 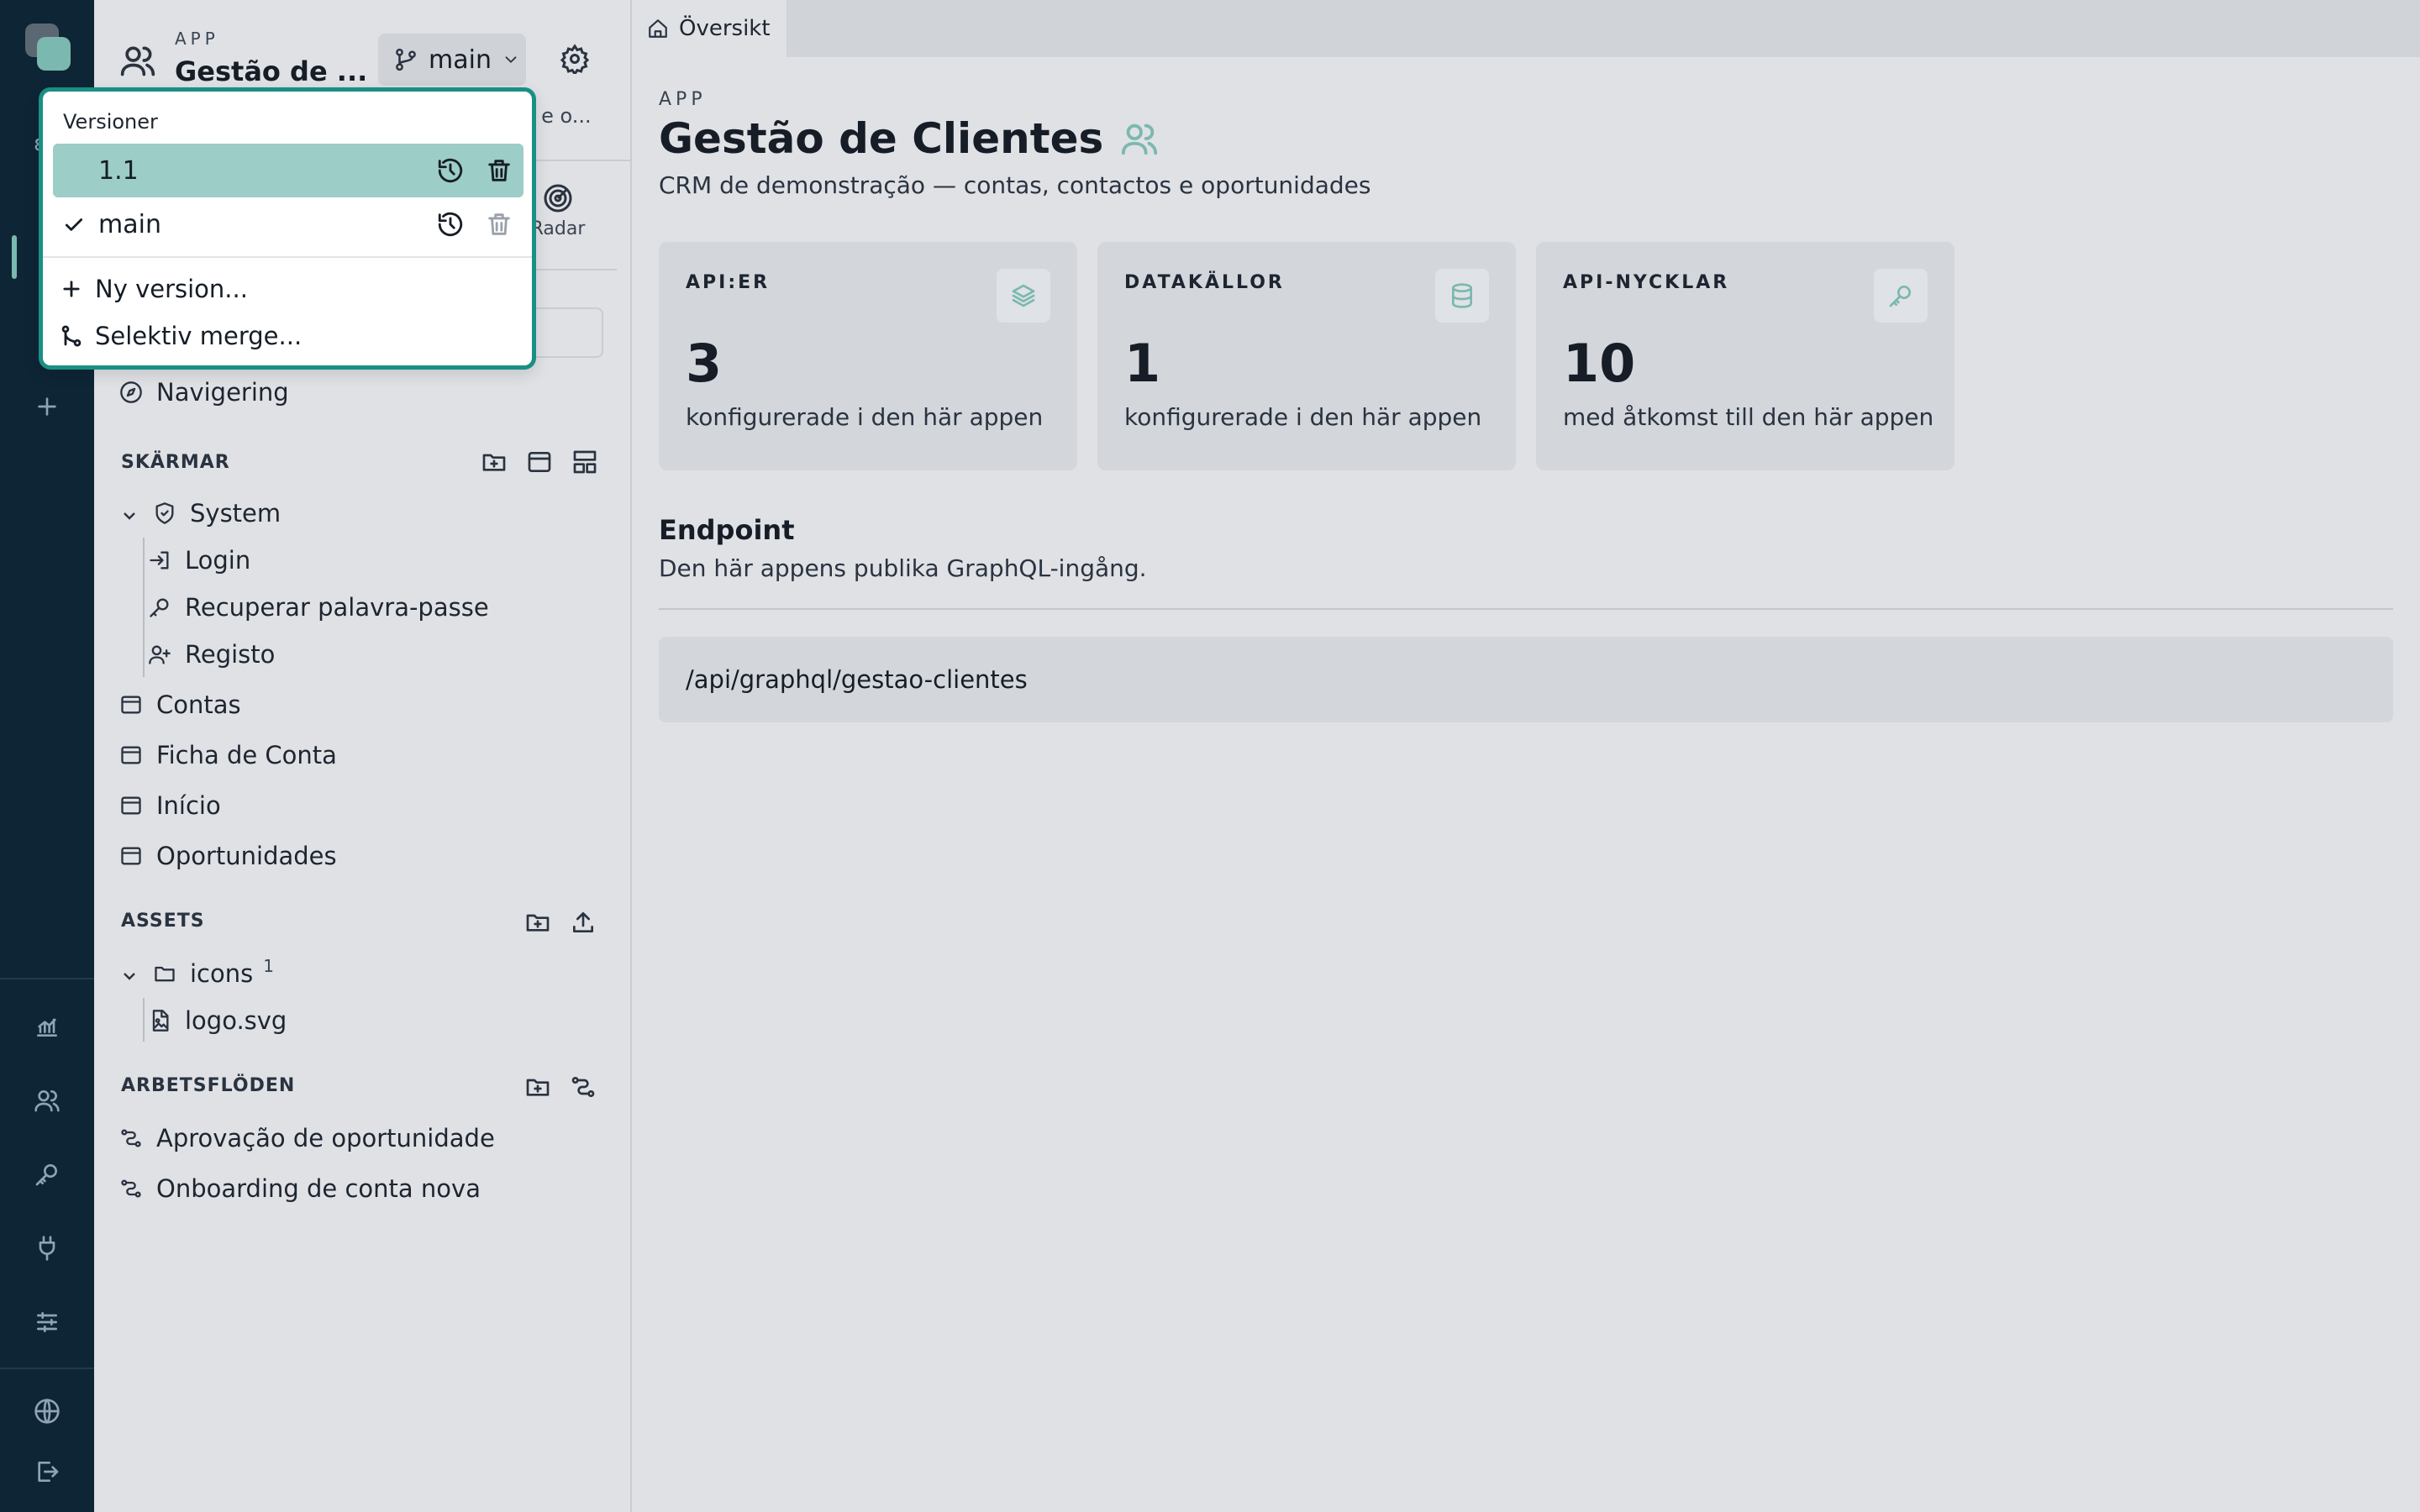 I want to click on endpoint-title: Endpoint, so click(x=727, y=530).